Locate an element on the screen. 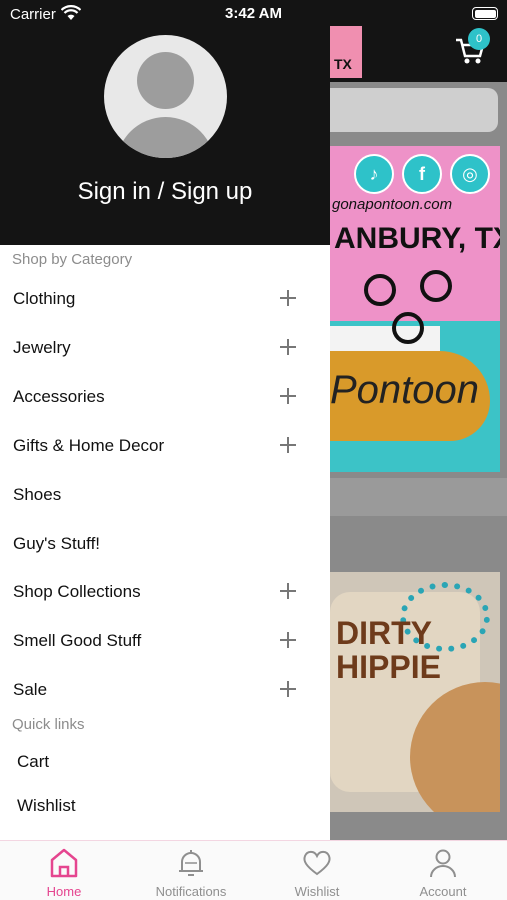 The width and height of the screenshot is (507, 900). quick-link-label: Cart is located at coordinates (33, 761).